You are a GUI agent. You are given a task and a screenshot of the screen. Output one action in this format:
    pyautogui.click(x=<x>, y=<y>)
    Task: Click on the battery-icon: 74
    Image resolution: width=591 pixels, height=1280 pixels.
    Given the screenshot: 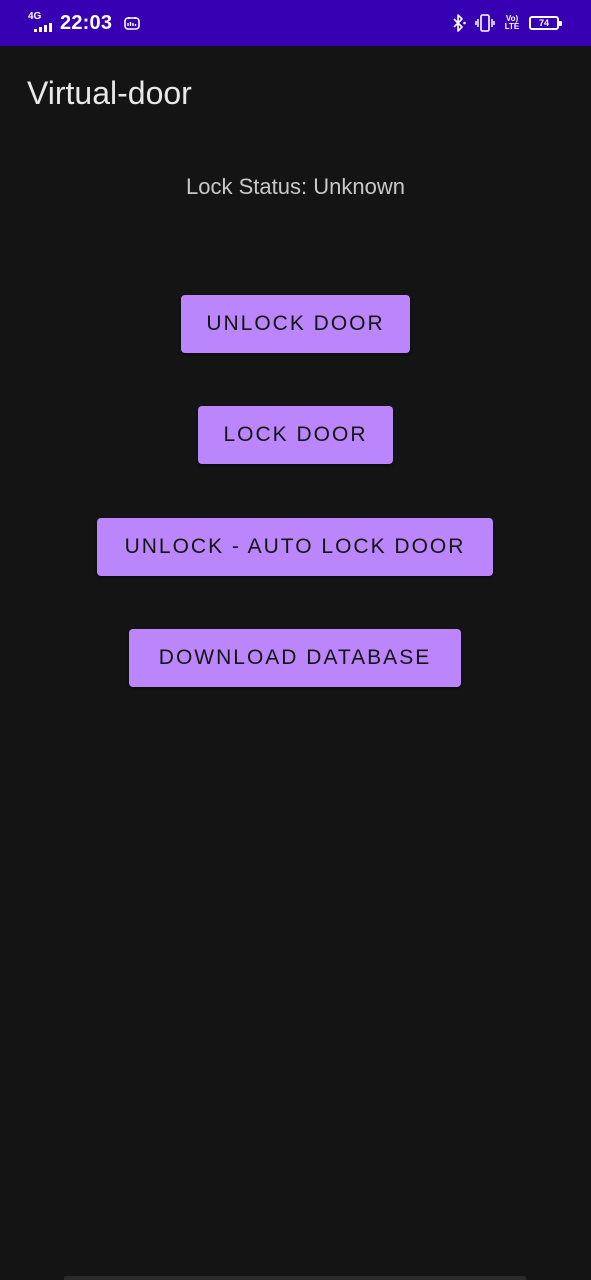 What is the action you would take?
    pyautogui.click(x=545, y=23)
    